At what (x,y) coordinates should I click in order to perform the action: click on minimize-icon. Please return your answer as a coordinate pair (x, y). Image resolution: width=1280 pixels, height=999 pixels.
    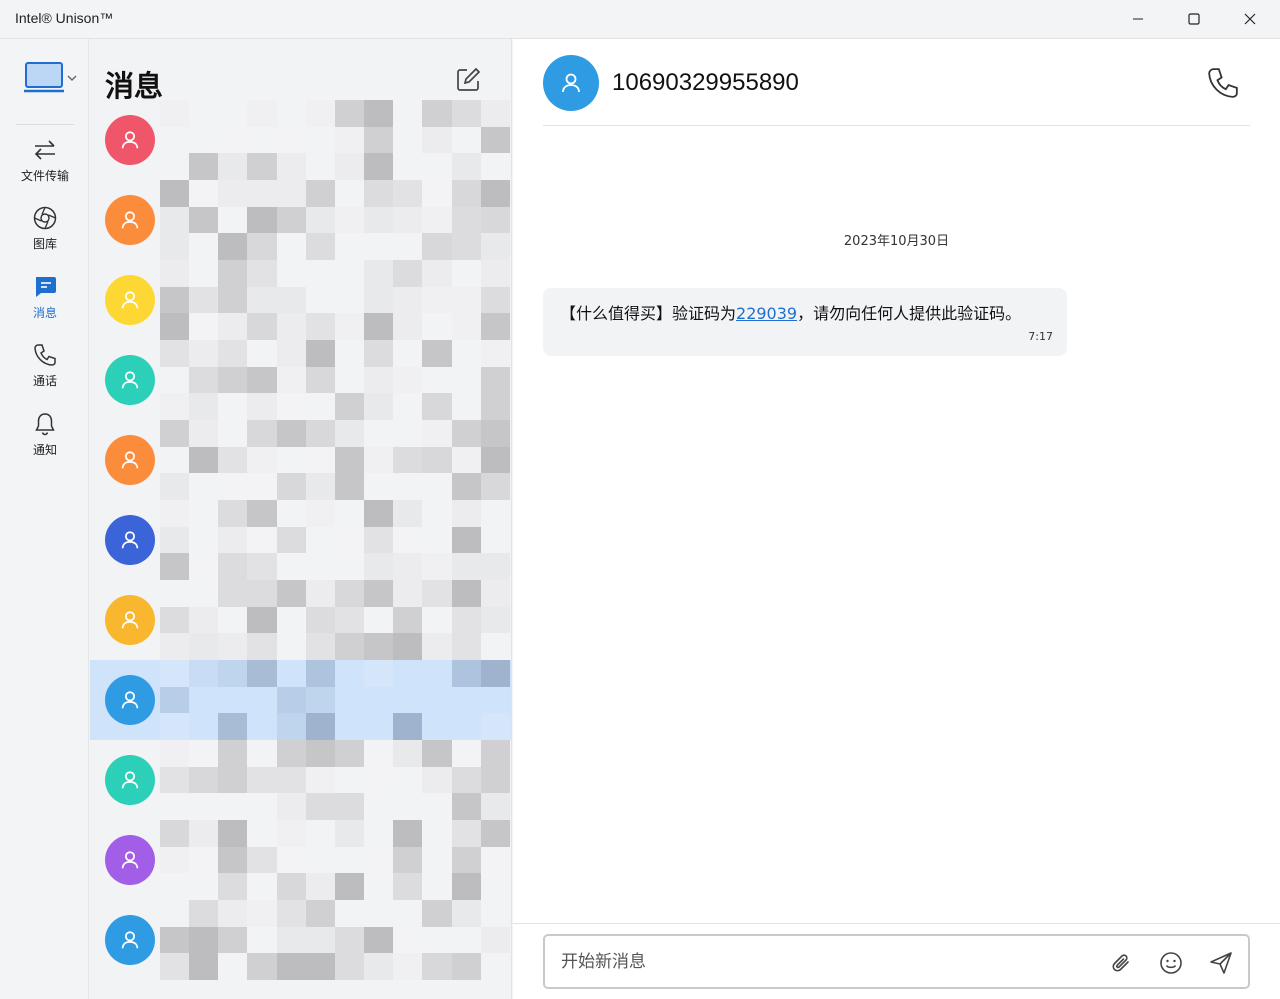
    Looking at the image, I should click on (1138, 19).